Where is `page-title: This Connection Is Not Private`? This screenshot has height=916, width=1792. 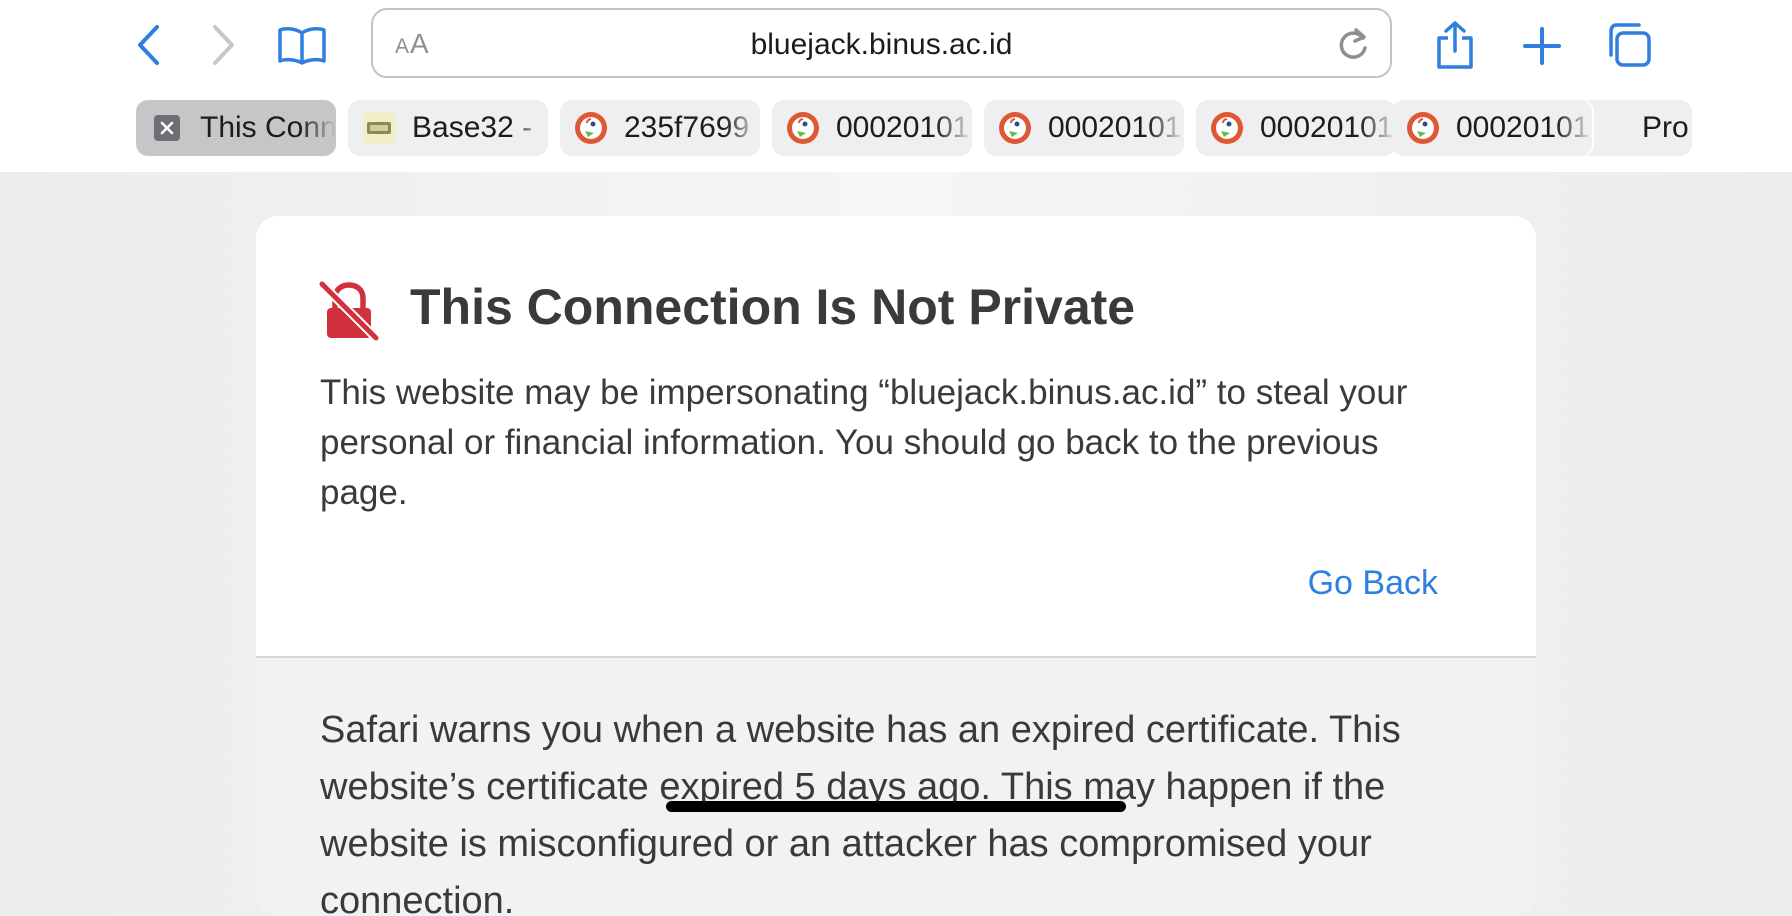 page-title: This Connection Is Not Private is located at coordinates (773, 307).